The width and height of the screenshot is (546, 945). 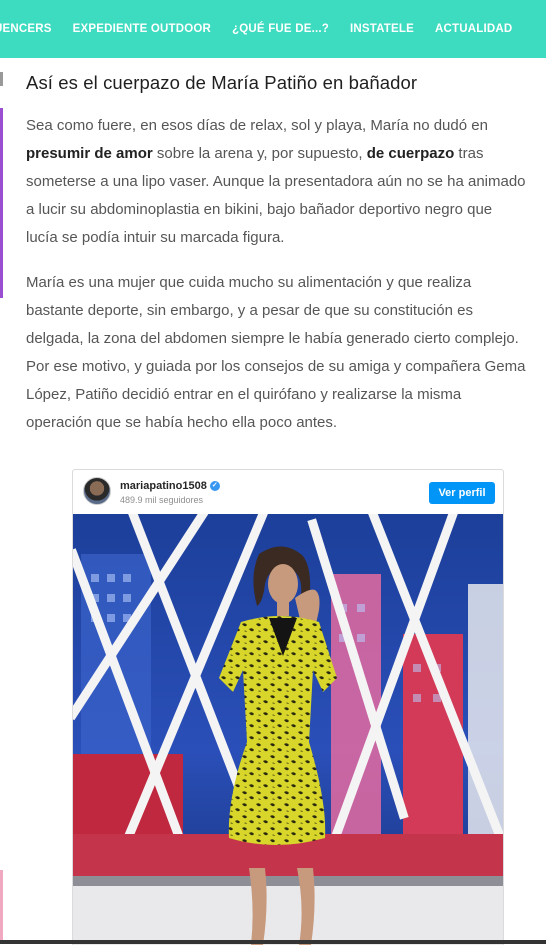 What do you see at coordinates (214, 486) in the screenshot?
I see `verified-badge-icon: ✓` at bounding box center [214, 486].